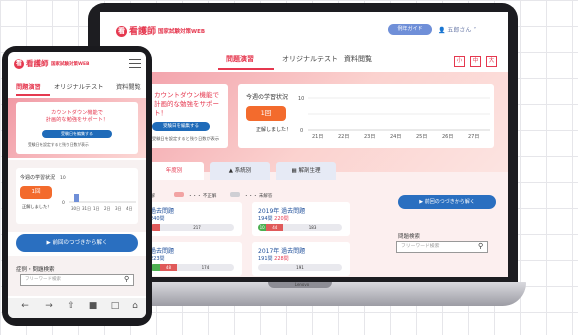 Image resolution: width=578 pixels, height=335 pixels. Describe the element at coordinates (135, 63) in the screenshot. I see `hamburger-menu-icon` at that location.